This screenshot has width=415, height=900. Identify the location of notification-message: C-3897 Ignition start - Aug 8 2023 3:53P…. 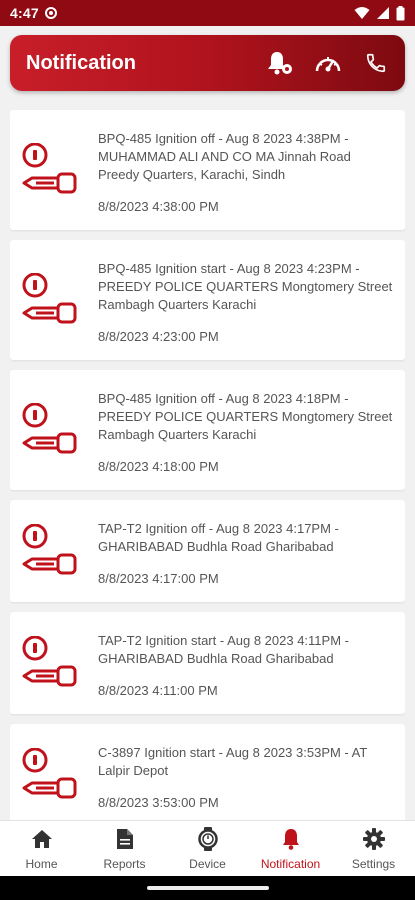
(233, 761).